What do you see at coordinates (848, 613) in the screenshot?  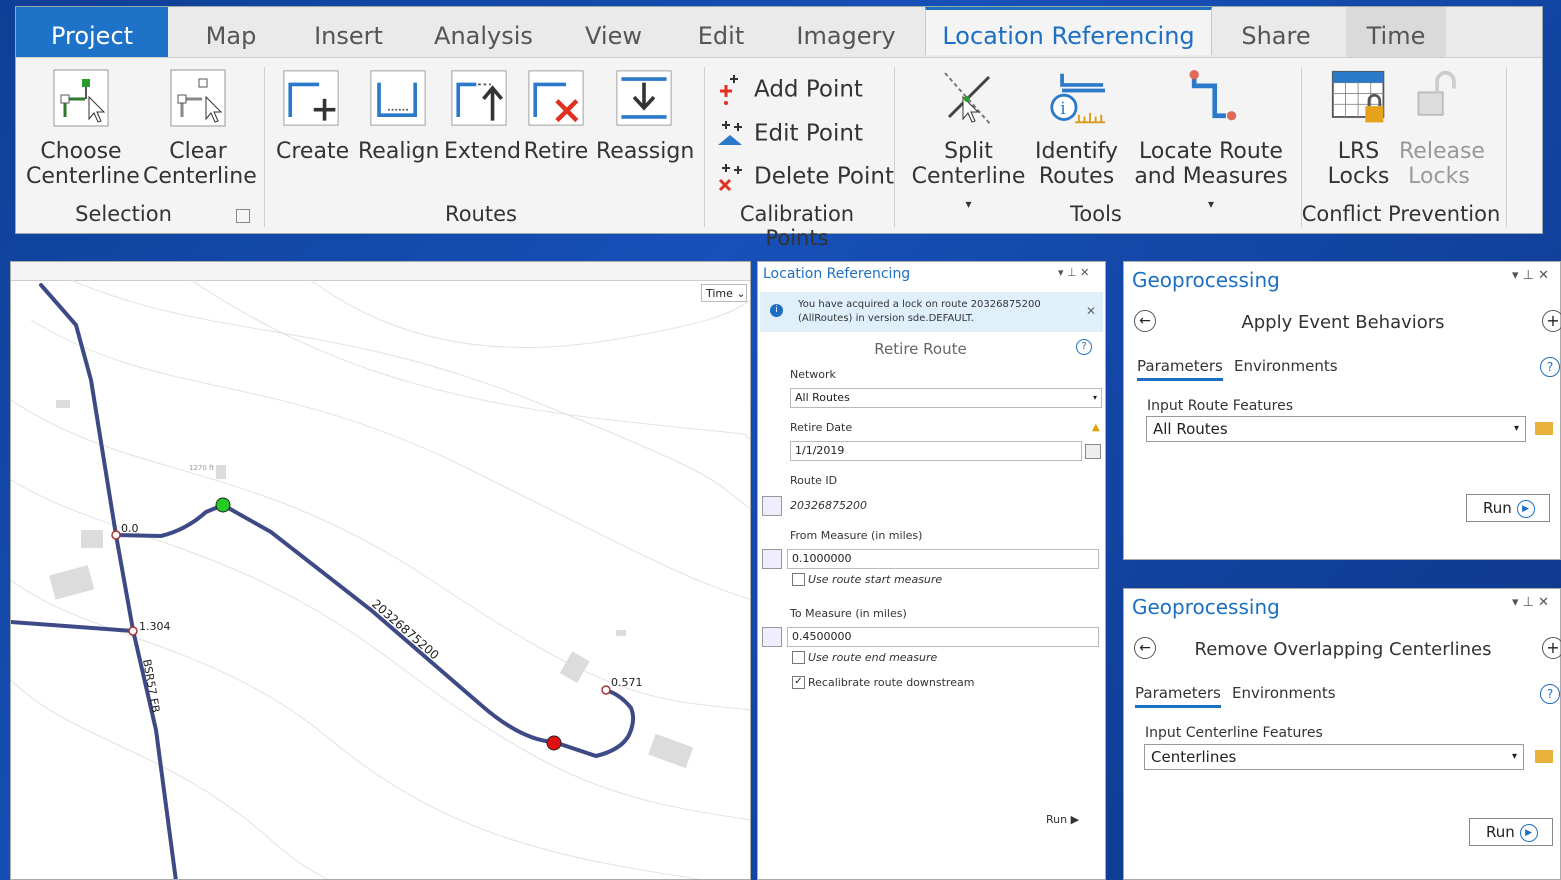 I see `to-measure-label: To Measure (in miles)` at bounding box center [848, 613].